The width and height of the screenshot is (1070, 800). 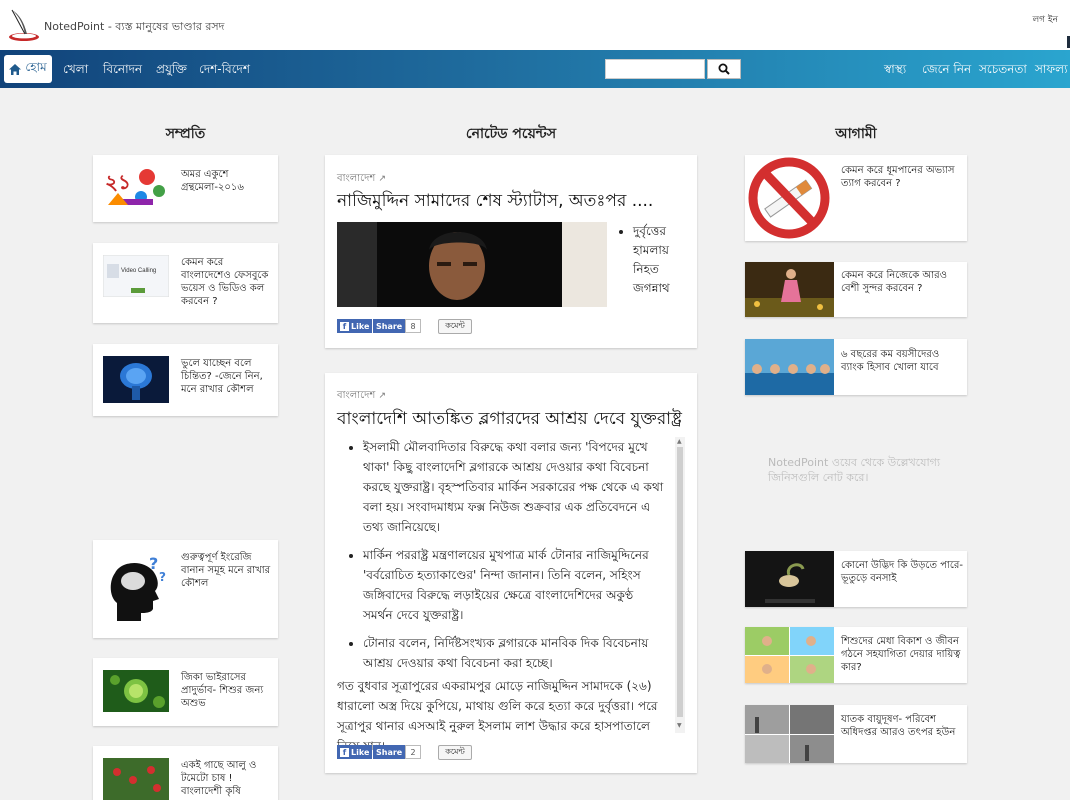 What do you see at coordinates (856, 198) in the screenshot?
I see `right-card-smoking: কেমন করে ধূমপানের অভ্যাস ত্যাগ করবেন ?` at bounding box center [856, 198].